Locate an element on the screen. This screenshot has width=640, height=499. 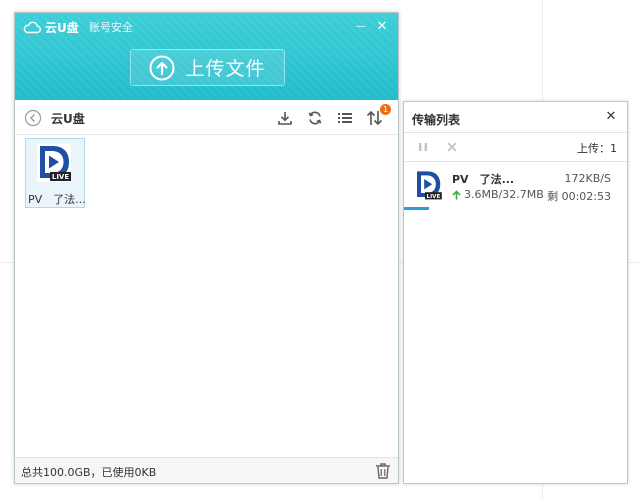
refresh-button is located at coordinates (315, 118).